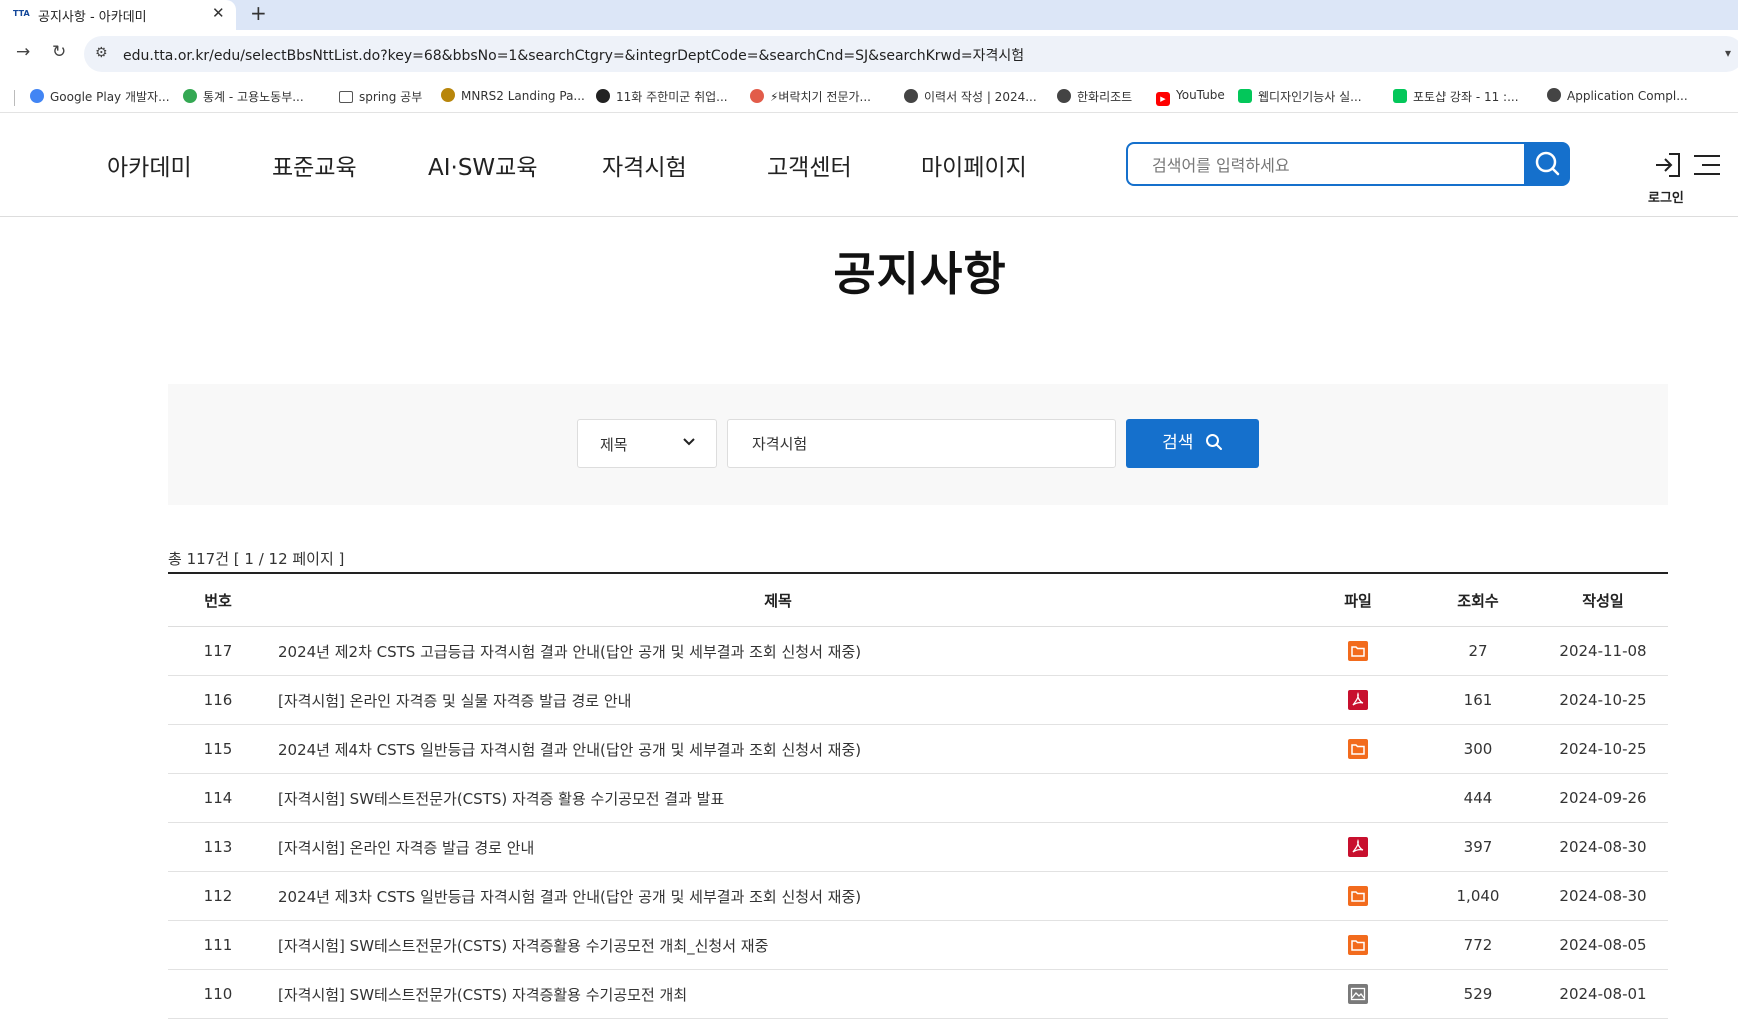  What do you see at coordinates (1666, 196) in the screenshot?
I see `login-label: 로그인` at bounding box center [1666, 196].